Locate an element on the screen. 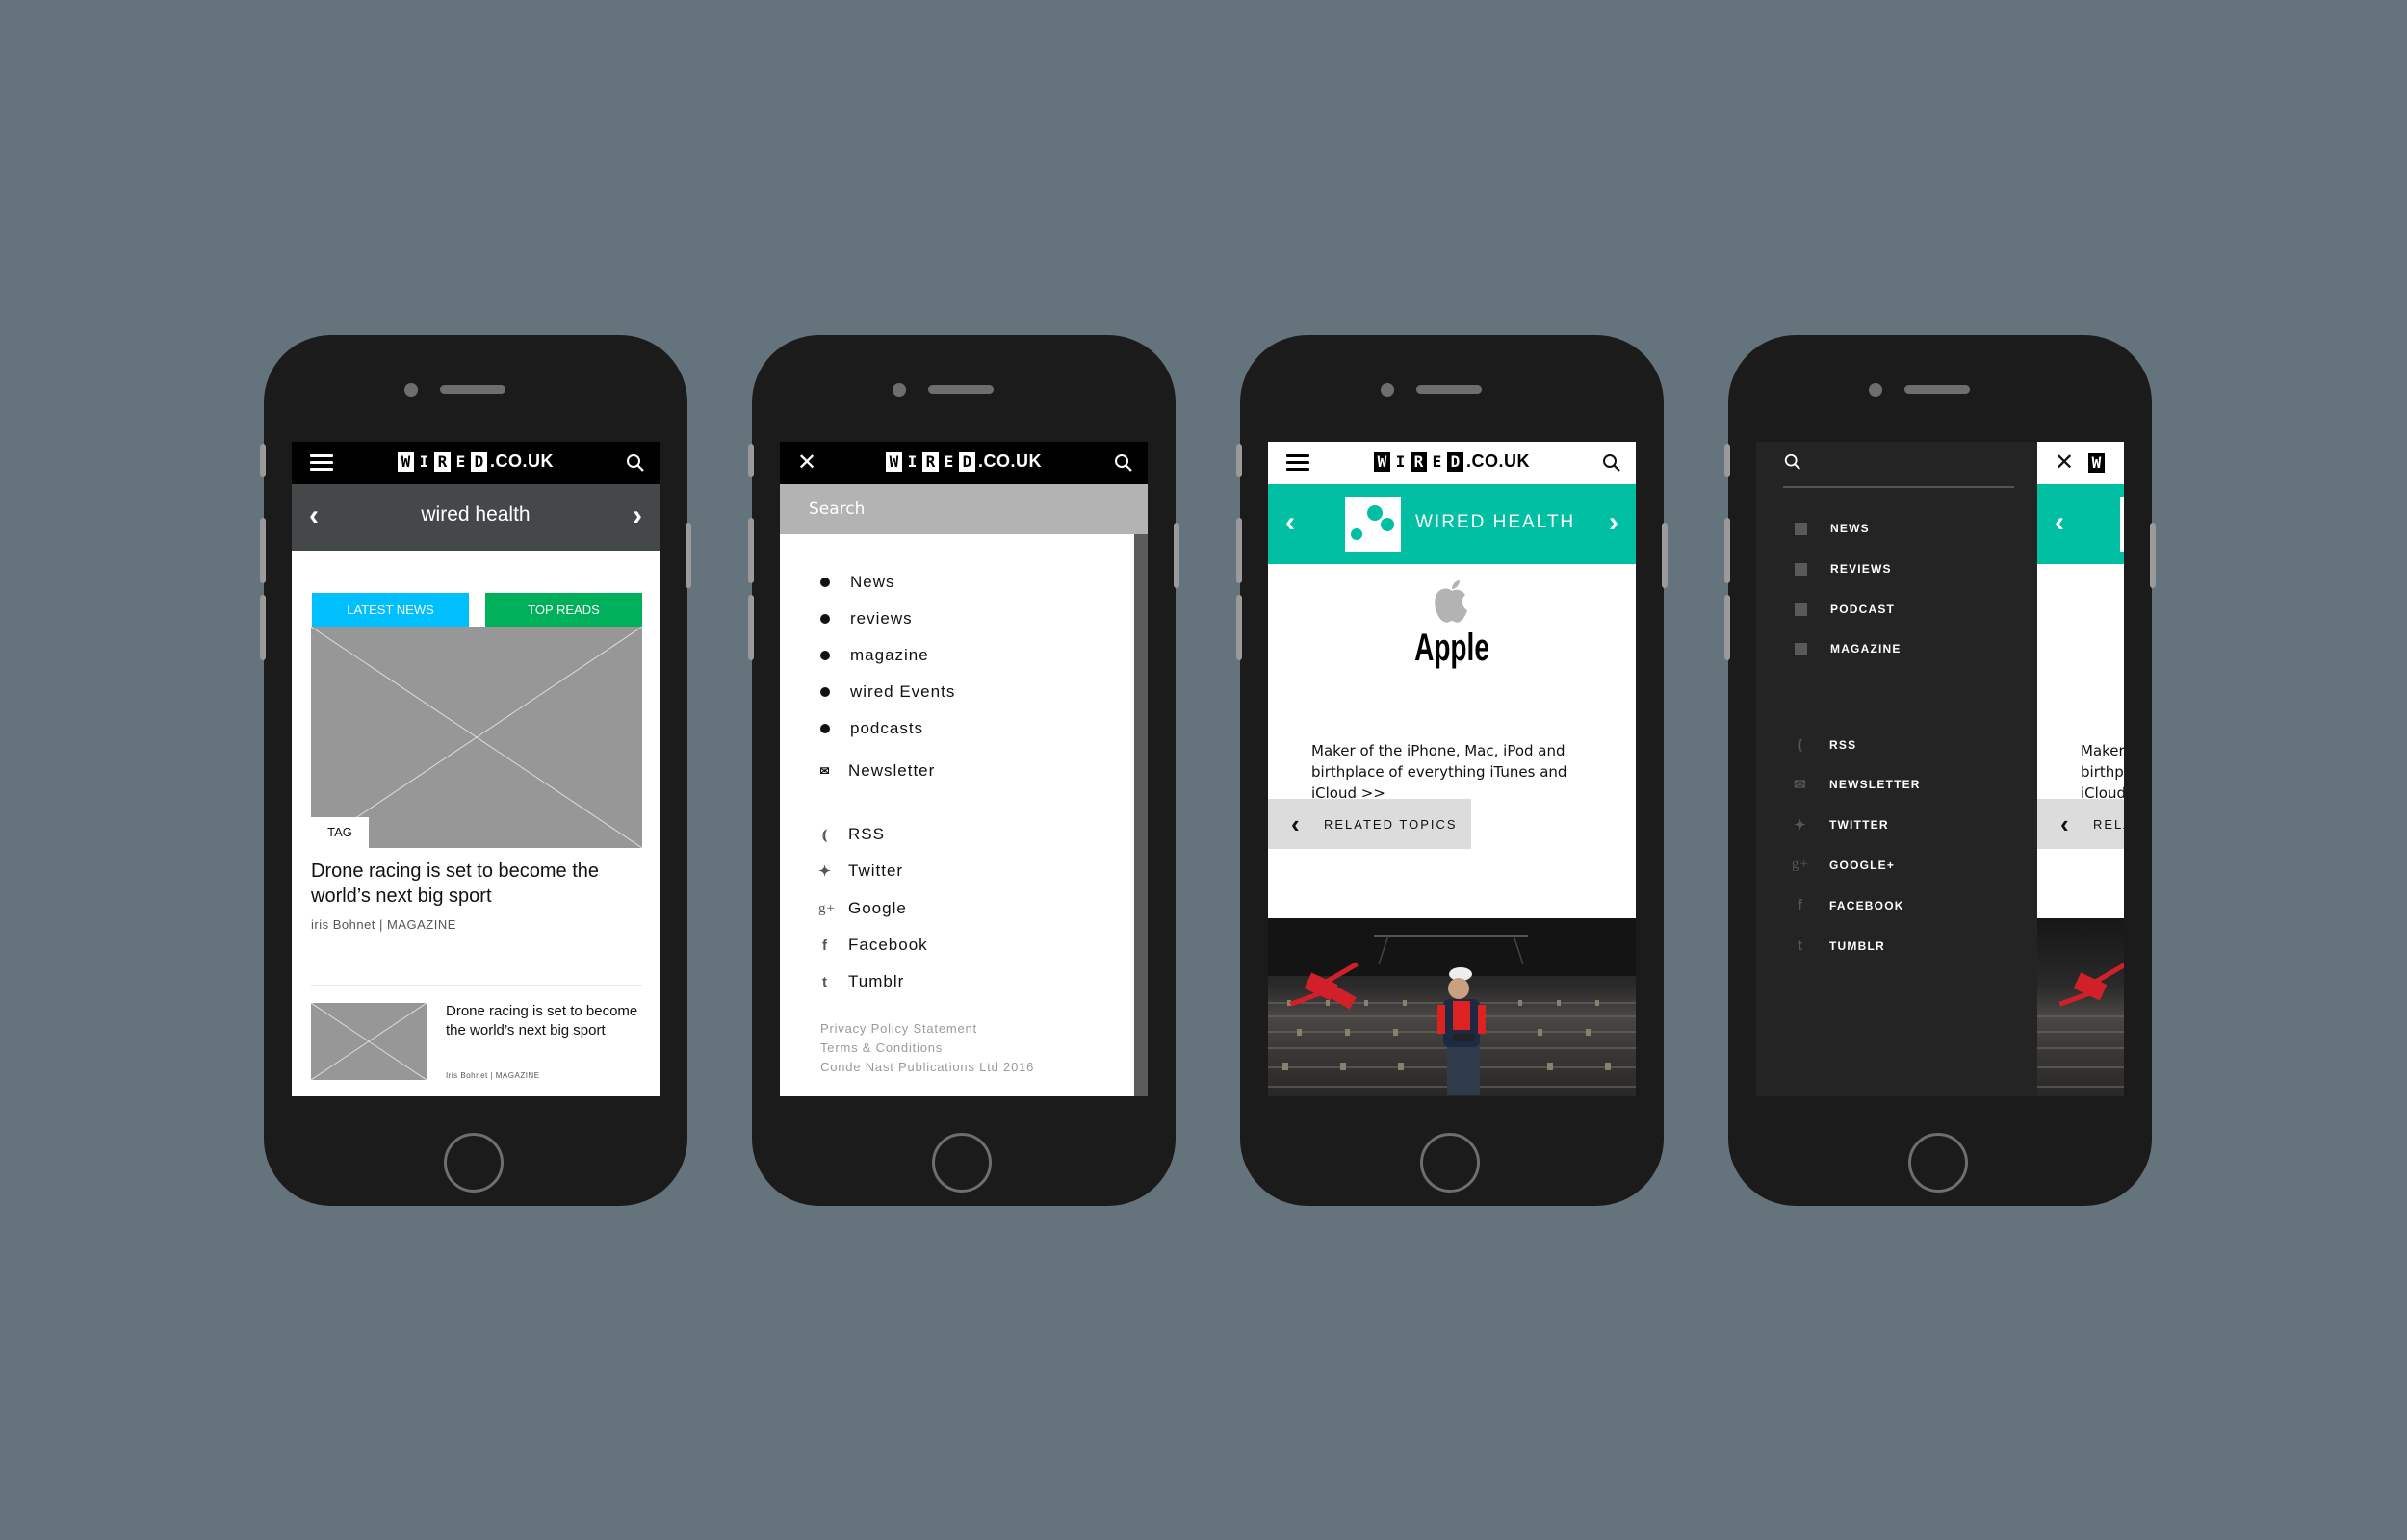 This screenshot has height=1540, width=2407. social-link-twitter: ✦ Twitter is located at coordinates (860, 871).